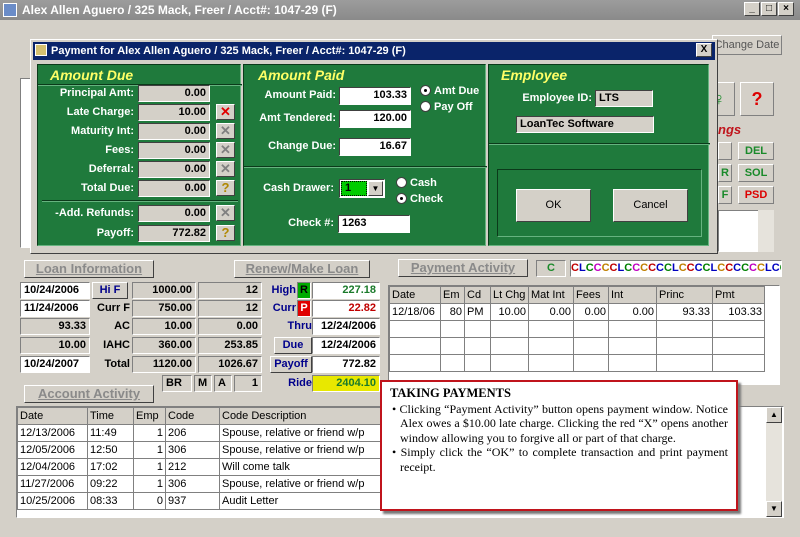 Image resolution: width=800 pixels, height=537 pixels. I want to click on curr-value: 22.82, so click(346, 308).